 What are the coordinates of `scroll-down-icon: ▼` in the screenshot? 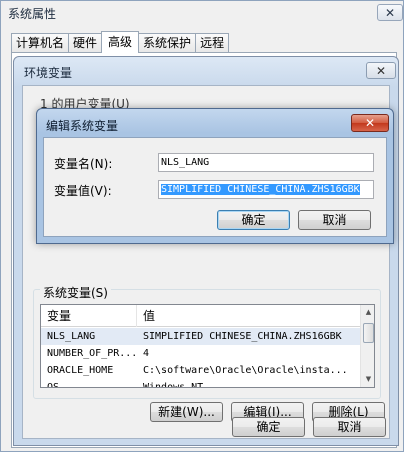 It's located at (367, 379).